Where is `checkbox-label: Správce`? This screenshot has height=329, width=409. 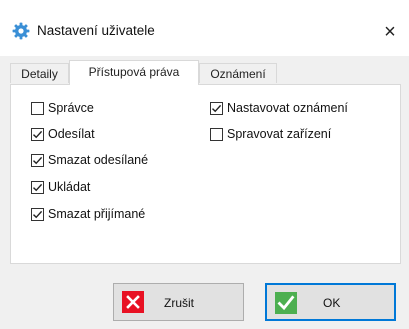
checkbox-label: Správce is located at coordinates (71, 108).